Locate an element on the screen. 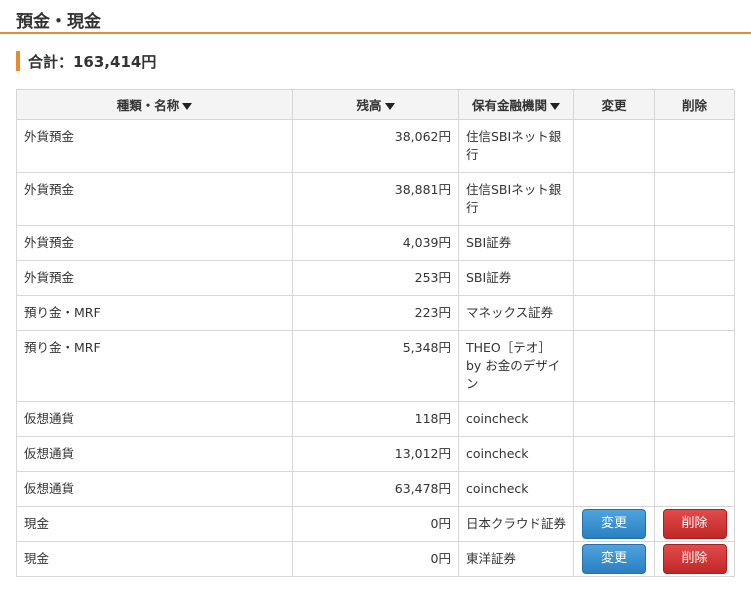 The height and width of the screenshot is (610, 751). cell-balance: 38,881円 is located at coordinates (375, 199).